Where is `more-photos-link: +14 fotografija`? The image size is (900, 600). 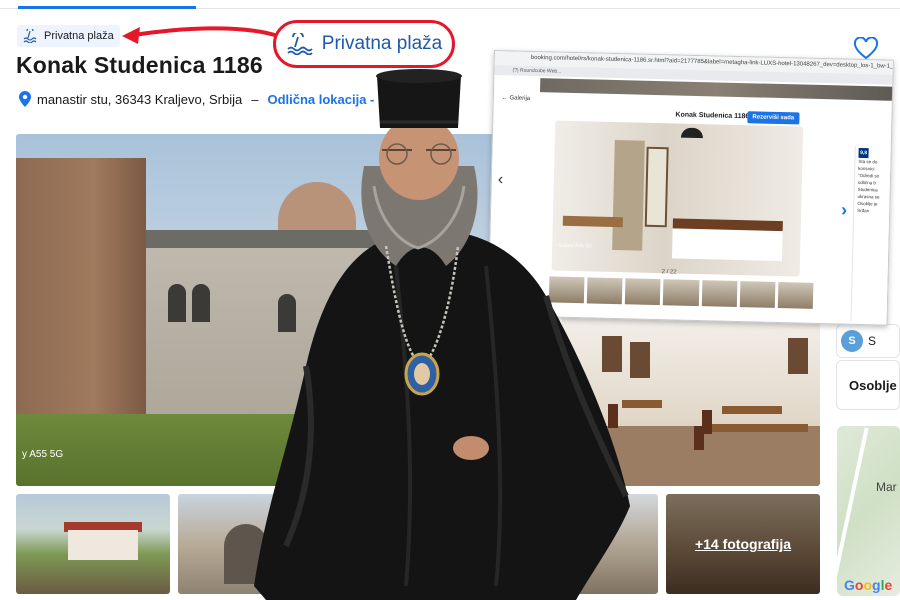 more-photos-link: +14 fotografija is located at coordinates (743, 544).